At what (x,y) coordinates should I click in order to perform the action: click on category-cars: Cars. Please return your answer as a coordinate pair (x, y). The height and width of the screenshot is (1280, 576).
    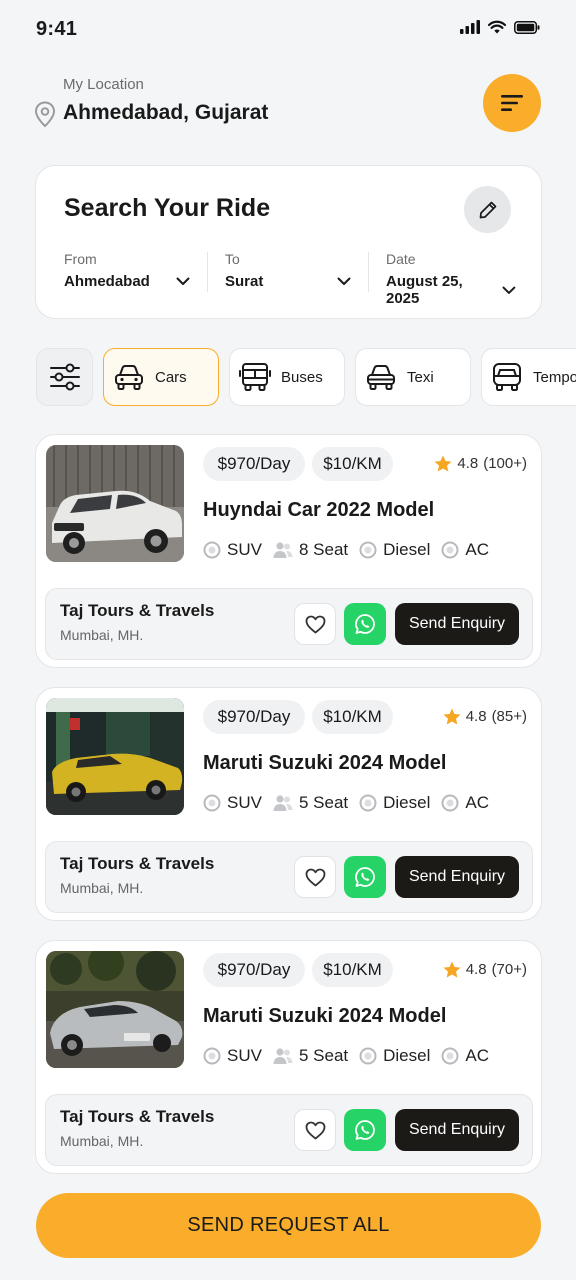
    Looking at the image, I should click on (161, 377).